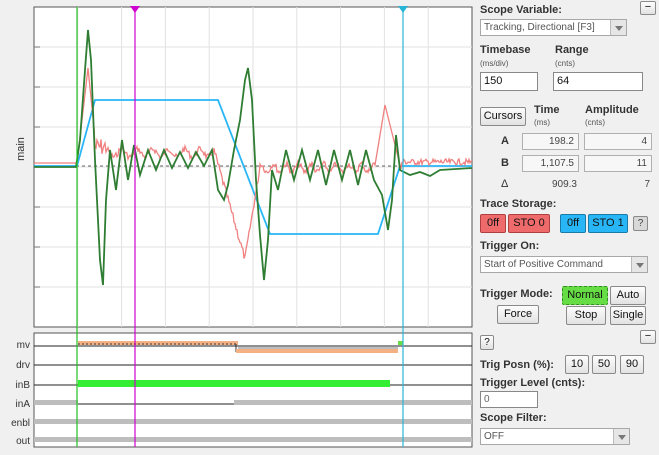 The image size is (659, 455). Describe the element at coordinates (23, 345) in the screenshot. I see `digital-label-mv: mv` at that location.